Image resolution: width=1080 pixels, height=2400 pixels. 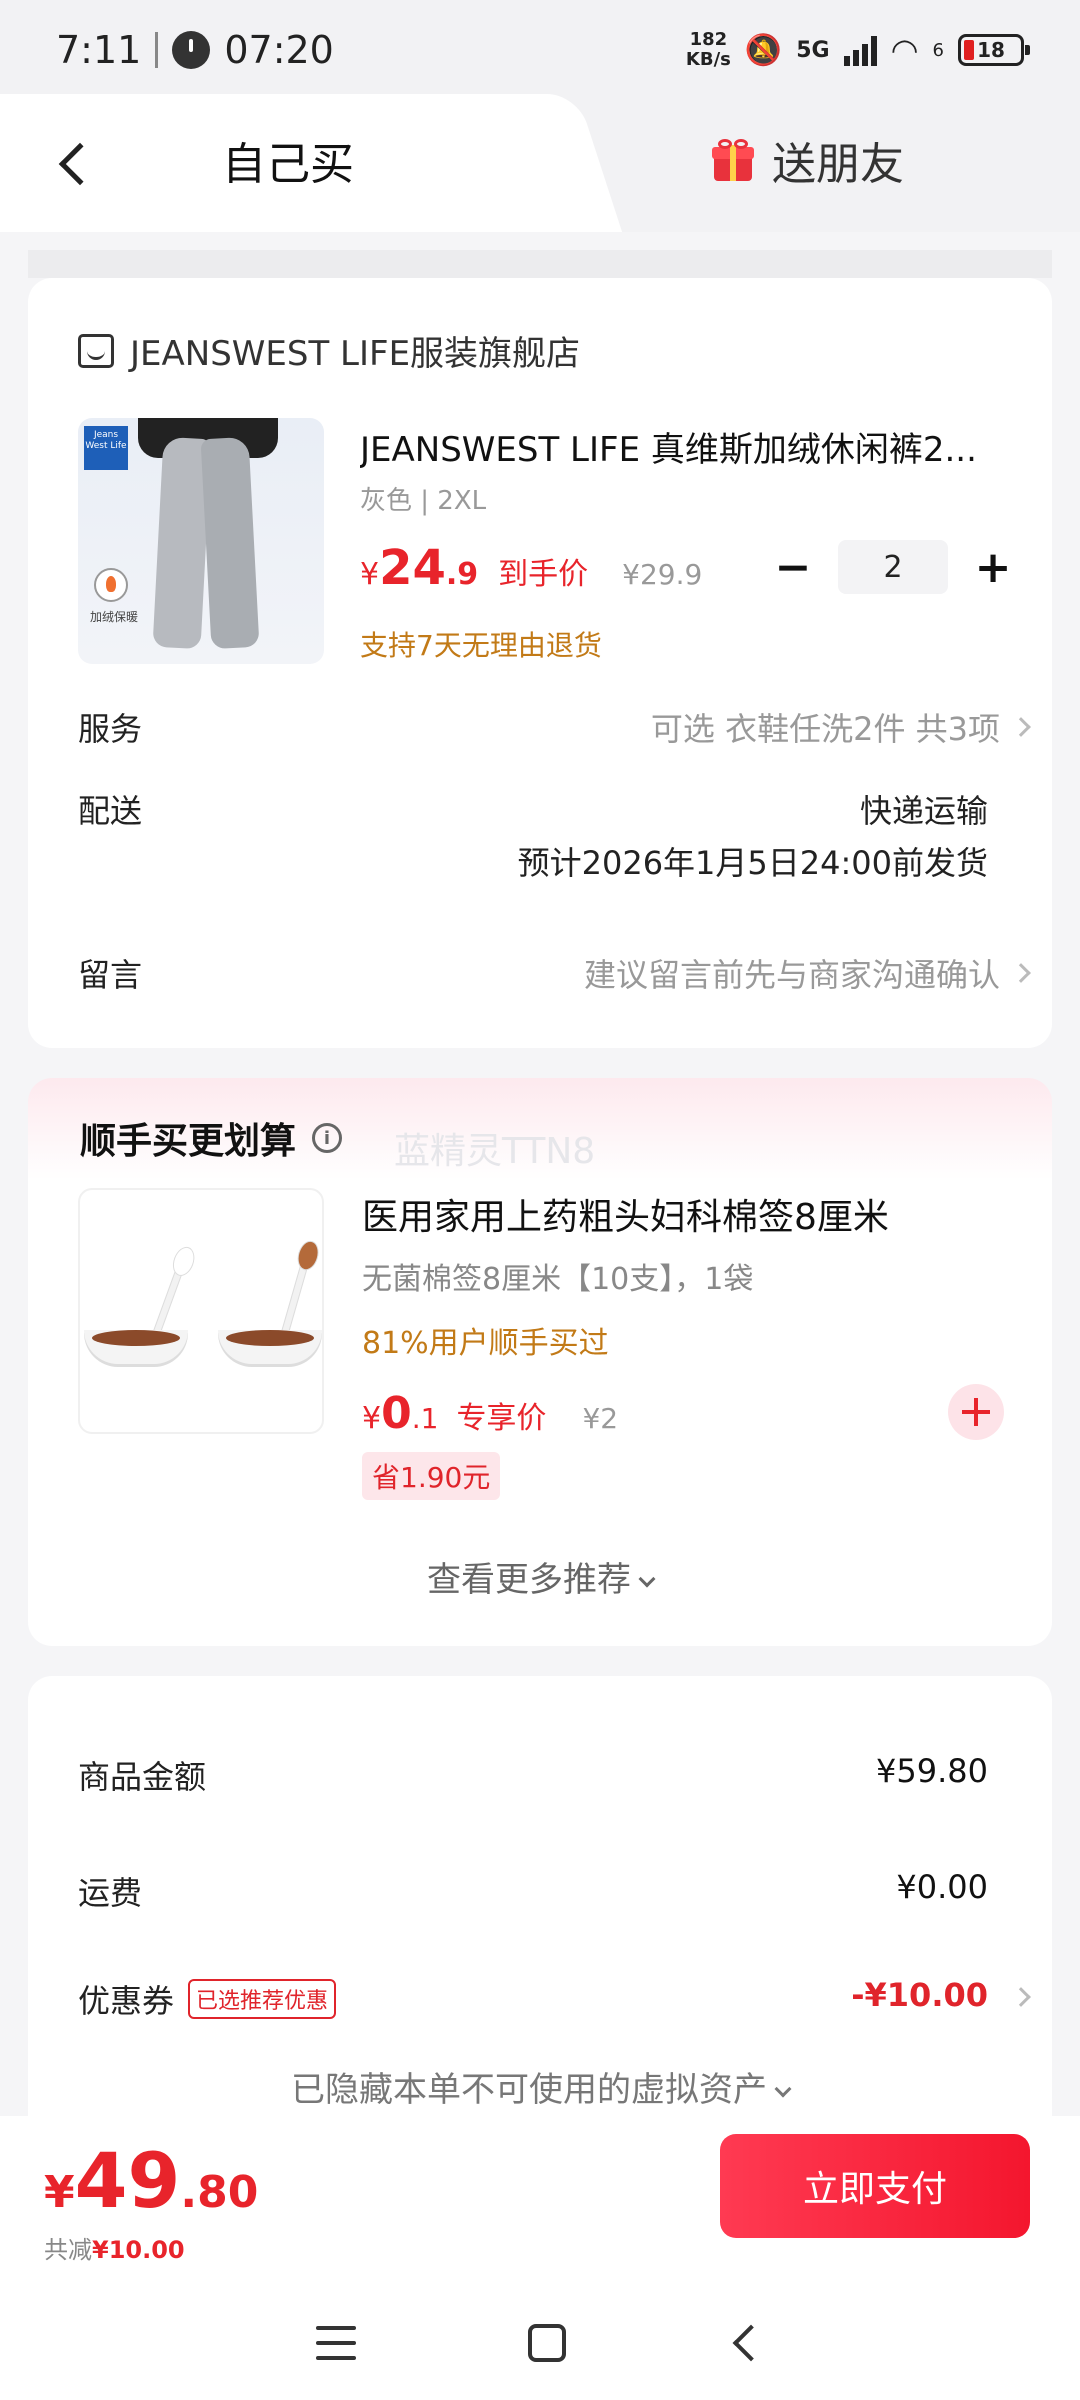 I want to click on add-item-button, so click(x=976, y=1412).